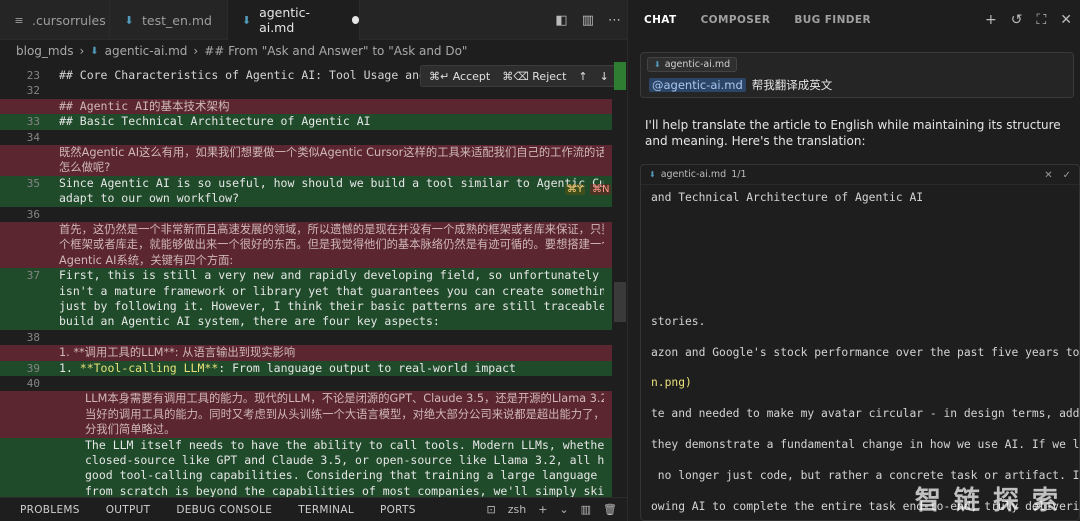 The width and height of the screenshot is (1080, 521). I want to click on code-line: adapt to our own workflow?, so click(306, 199).